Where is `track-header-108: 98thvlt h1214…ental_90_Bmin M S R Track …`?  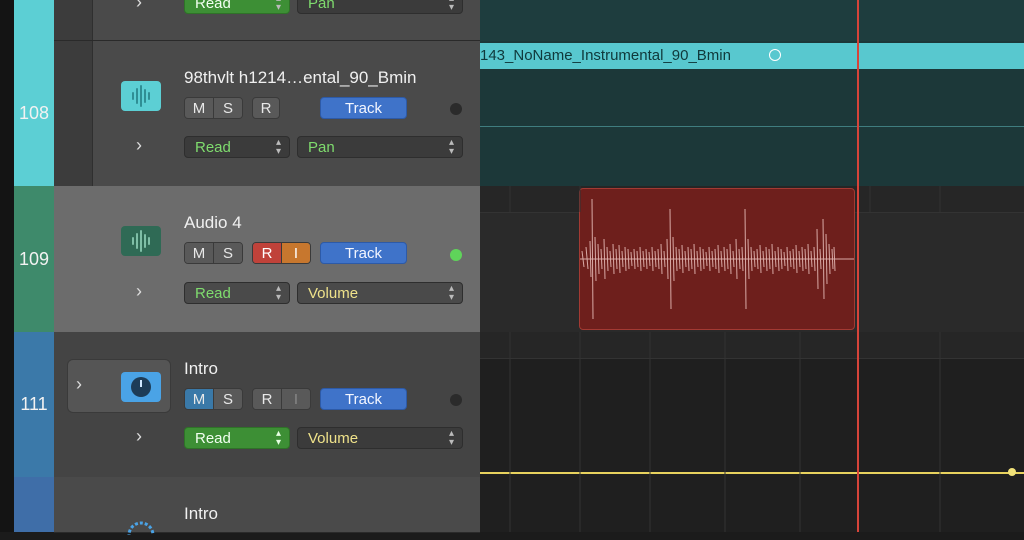
track-header-108: 98thvlt h1214…ental_90_Bmin M S R Track … is located at coordinates (267, 114).